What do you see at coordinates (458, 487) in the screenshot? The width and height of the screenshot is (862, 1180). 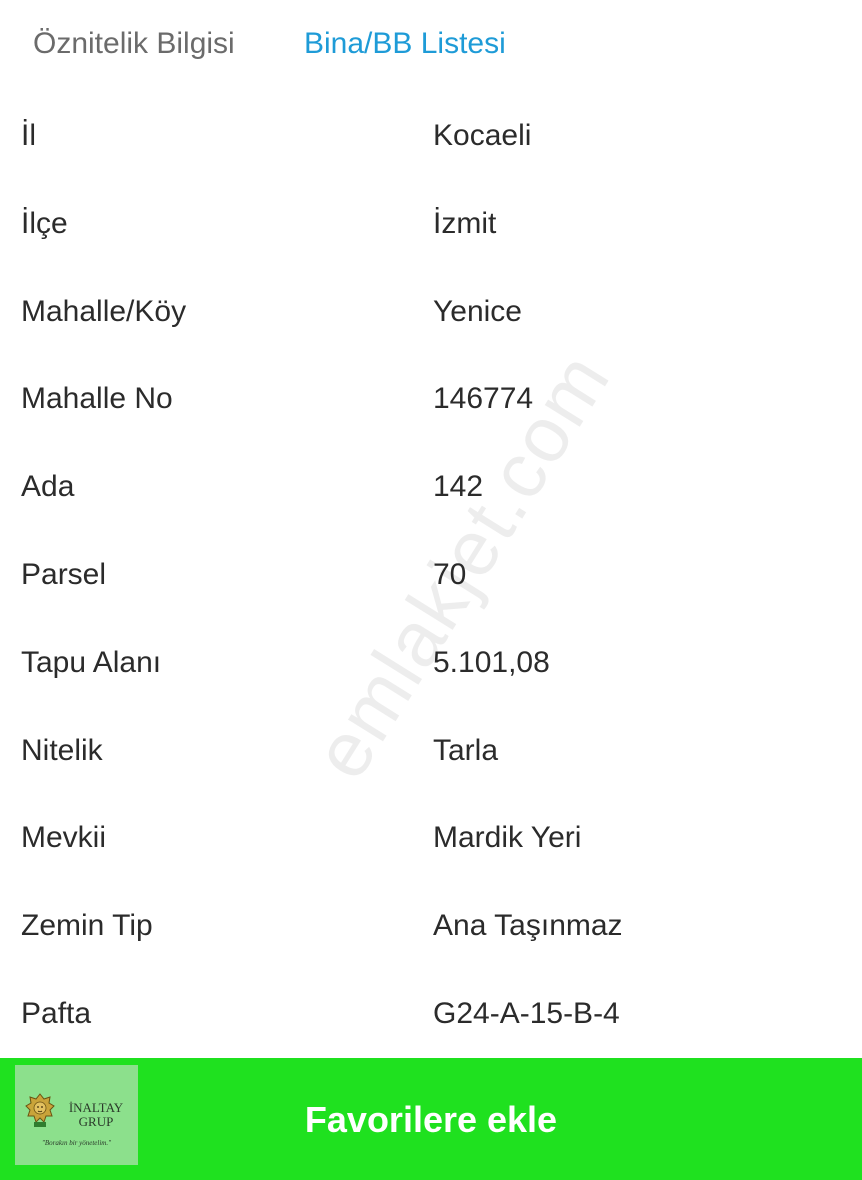 I see `attribute-value: 142` at bounding box center [458, 487].